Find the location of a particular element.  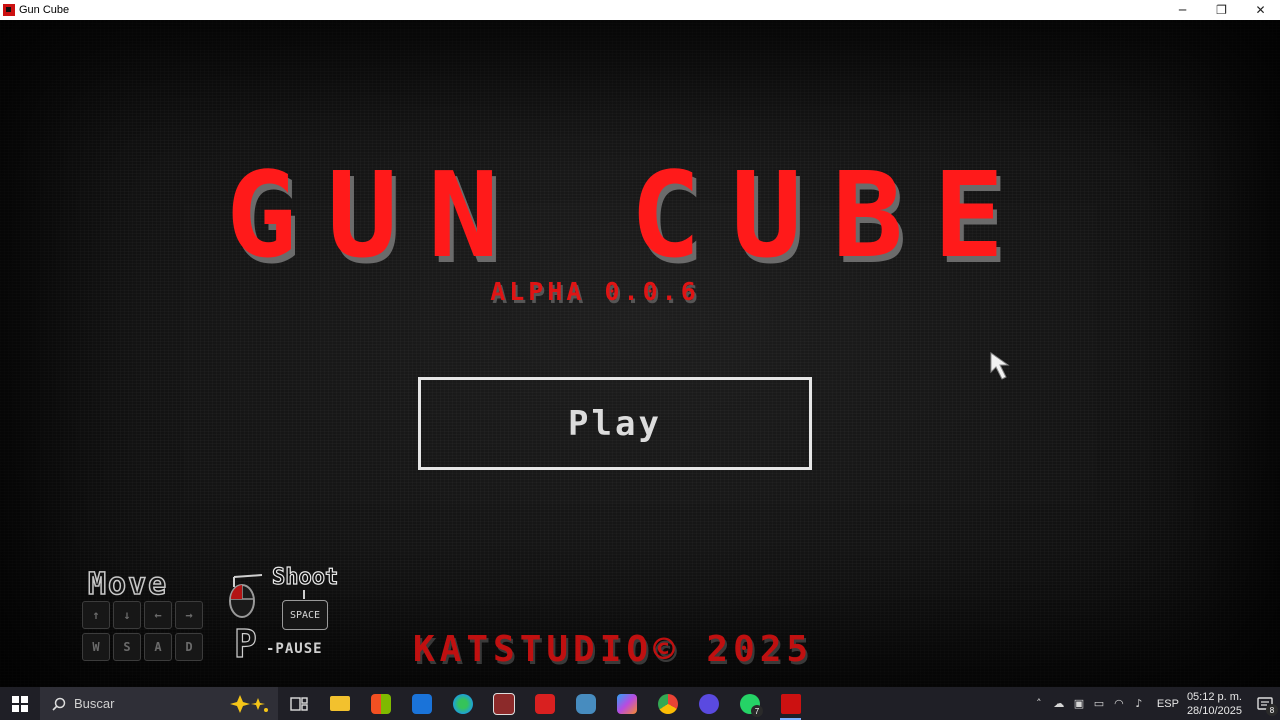

monitor-icon: ▣ is located at coordinates (1079, 703).